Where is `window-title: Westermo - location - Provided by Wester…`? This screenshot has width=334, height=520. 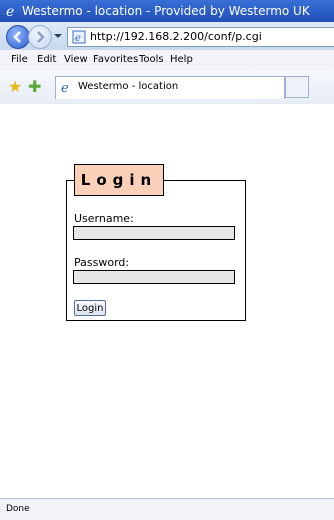
window-title: Westermo - location - Provided by Wester… is located at coordinates (166, 11).